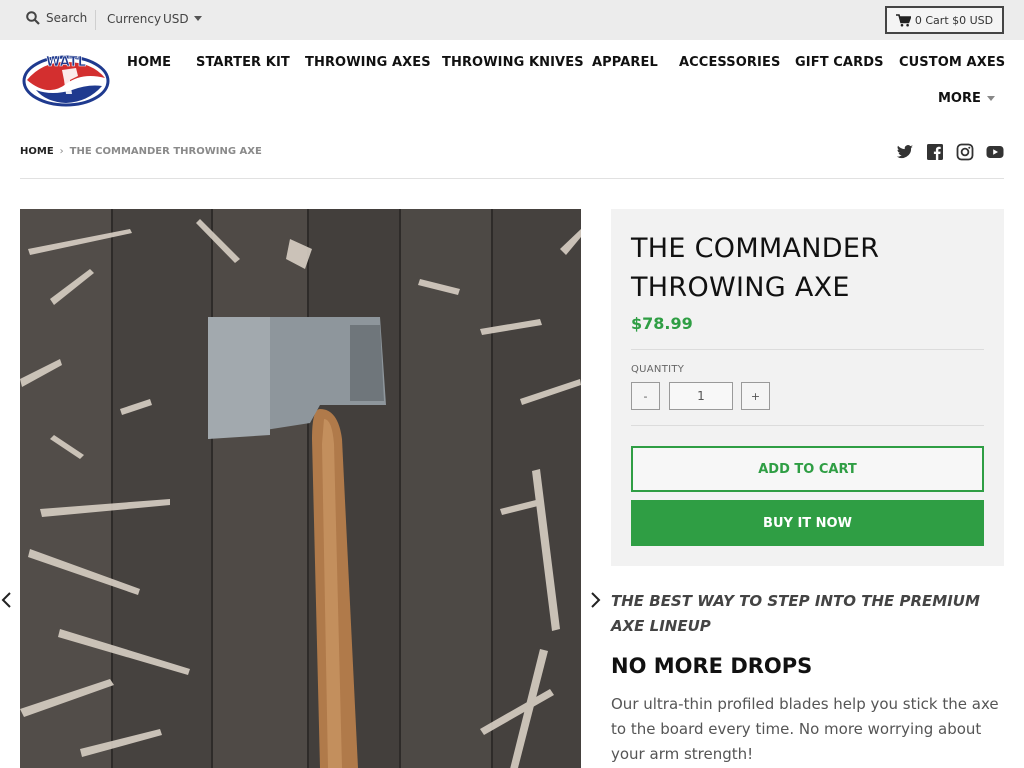  Describe the element at coordinates (37, 151) in the screenshot. I see `breadcrumb-home: HOME` at that location.